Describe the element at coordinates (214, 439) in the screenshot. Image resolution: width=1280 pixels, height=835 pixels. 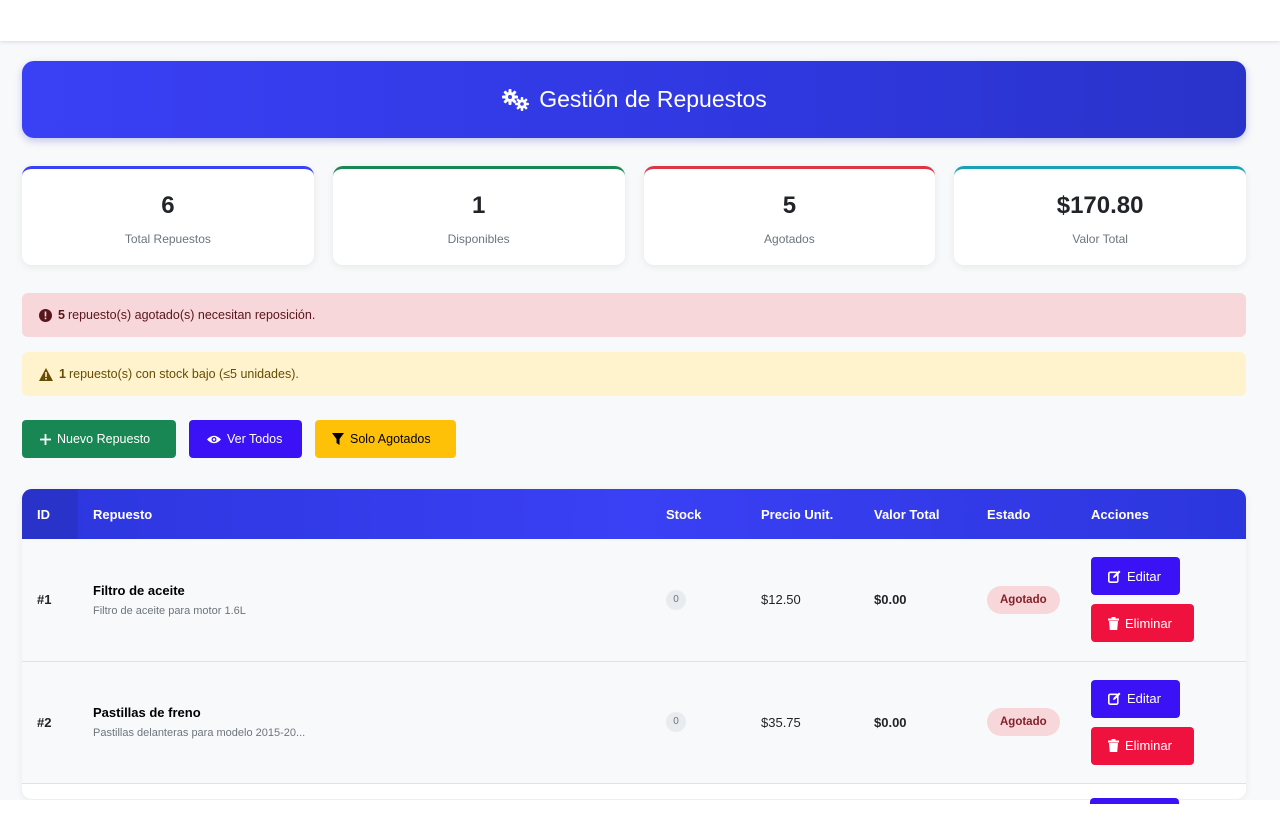
I see `eye-icon` at that location.